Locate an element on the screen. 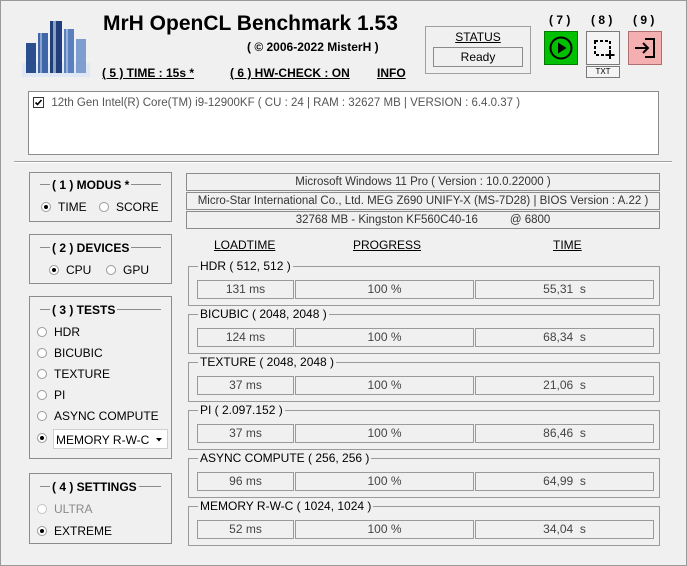 This screenshot has height=566, width=687. capture-button is located at coordinates (603, 48).